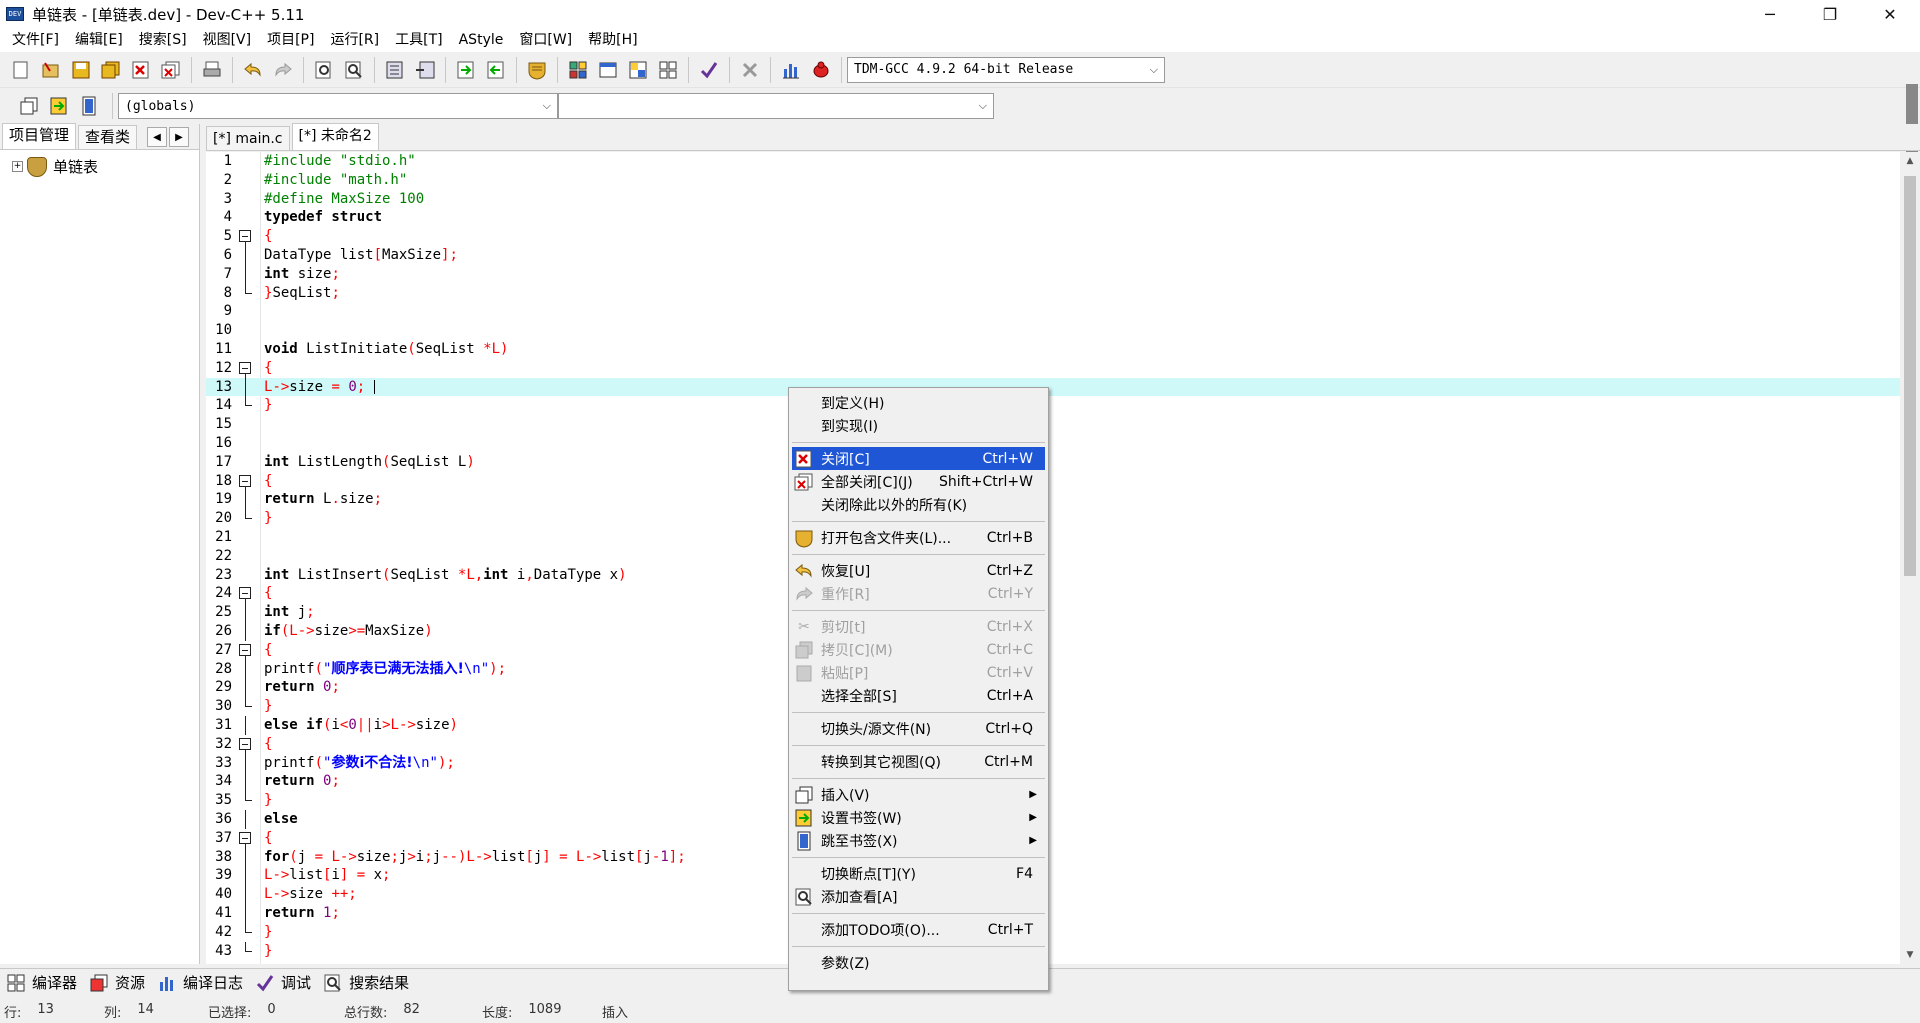 The height and width of the screenshot is (1023, 1920). I want to click on code-line: 31 else if(i<0||i>L->size), so click(1053, 725).